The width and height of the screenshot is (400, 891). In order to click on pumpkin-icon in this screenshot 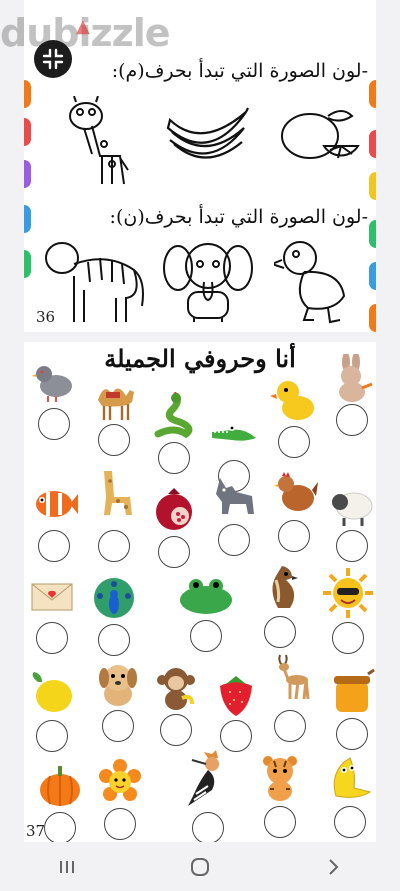, I will do `click(60, 786)`.